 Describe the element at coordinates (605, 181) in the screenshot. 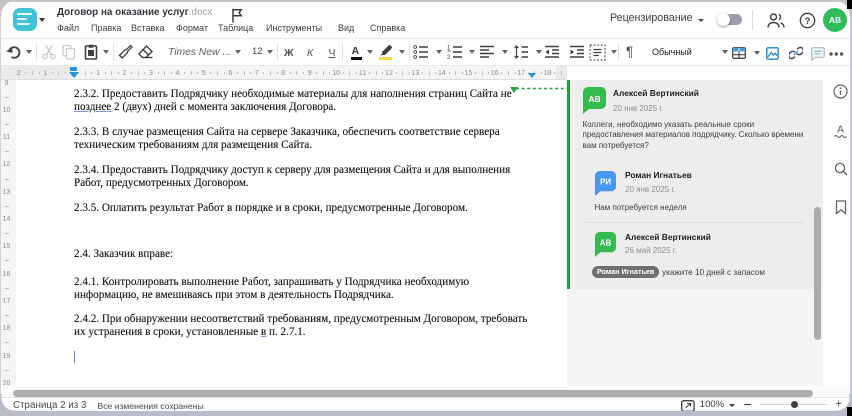

I see `svg-text: РИ` at that location.